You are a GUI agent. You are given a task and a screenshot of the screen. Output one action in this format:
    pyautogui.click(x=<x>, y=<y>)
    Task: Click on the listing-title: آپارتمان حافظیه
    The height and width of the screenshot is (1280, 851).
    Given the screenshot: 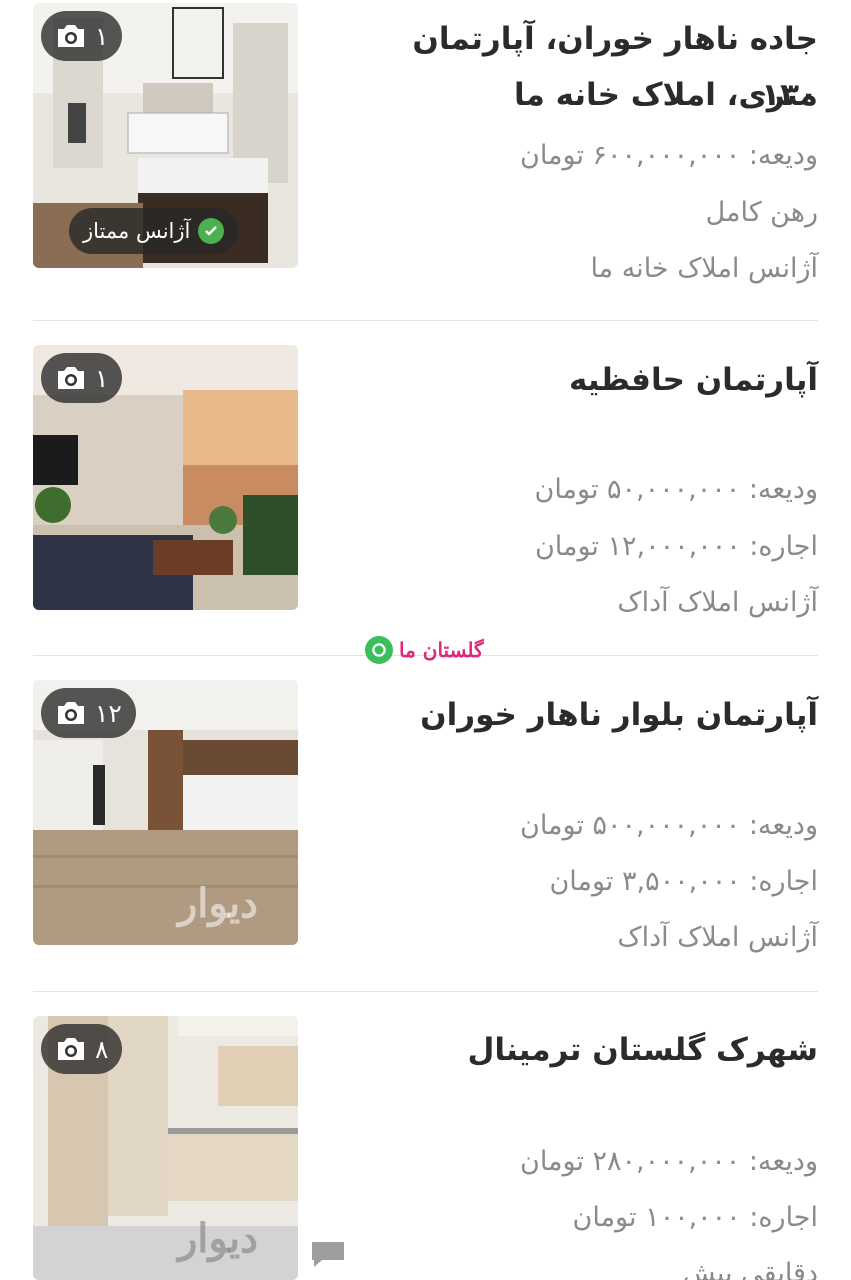 What is the action you would take?
    pyautogui.click(x=693, y=380)
    